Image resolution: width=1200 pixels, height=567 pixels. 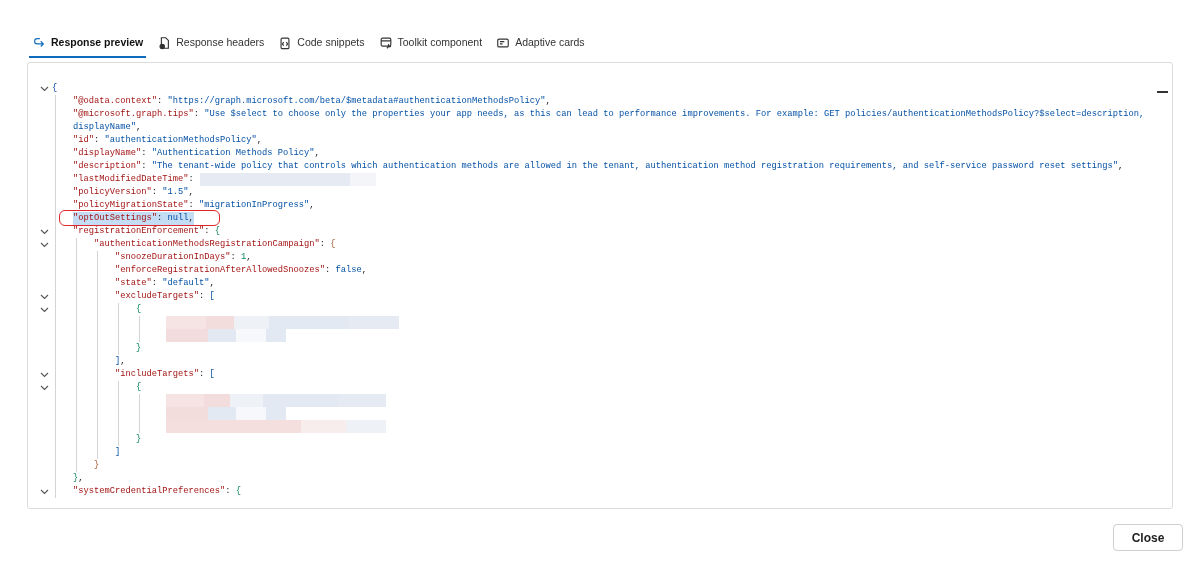 What do you see at coordinates (147, 231) in the screenshot?
I see `code-line: "registrationEnforcement": {` at bounding box center [147, 231].